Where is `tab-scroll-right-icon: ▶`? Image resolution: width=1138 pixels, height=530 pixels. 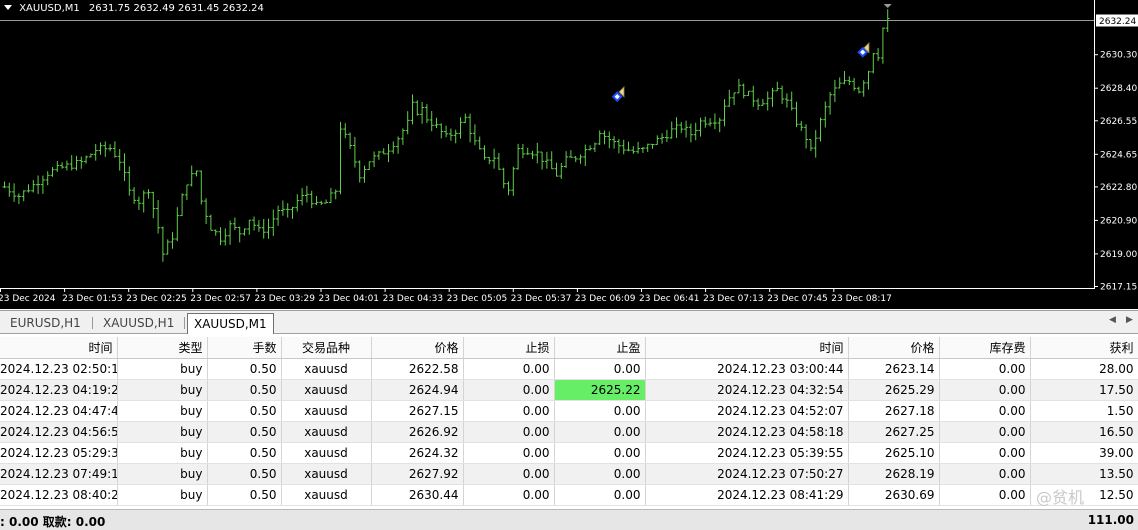 tab-scroll-right-icon: ▶ is located at coordinates (1129, 320).